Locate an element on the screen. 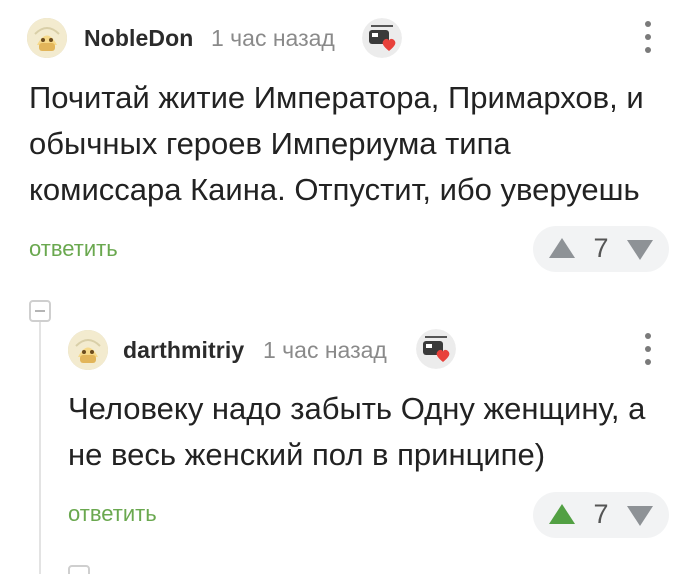  thread-line is located at coordinates (40, 444).